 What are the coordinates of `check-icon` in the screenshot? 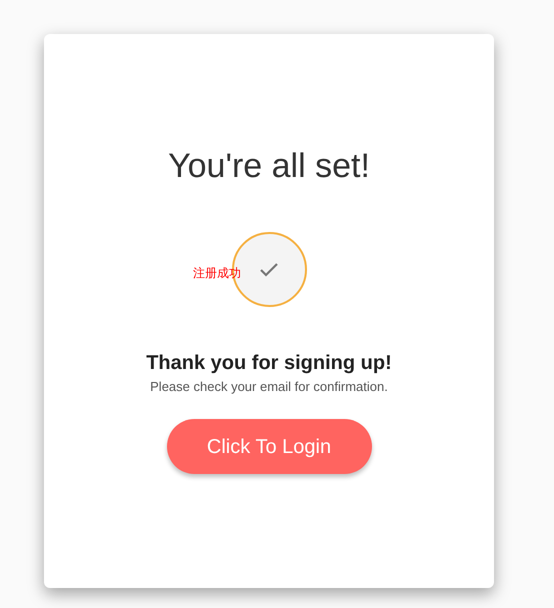 It's located at (269, 269).